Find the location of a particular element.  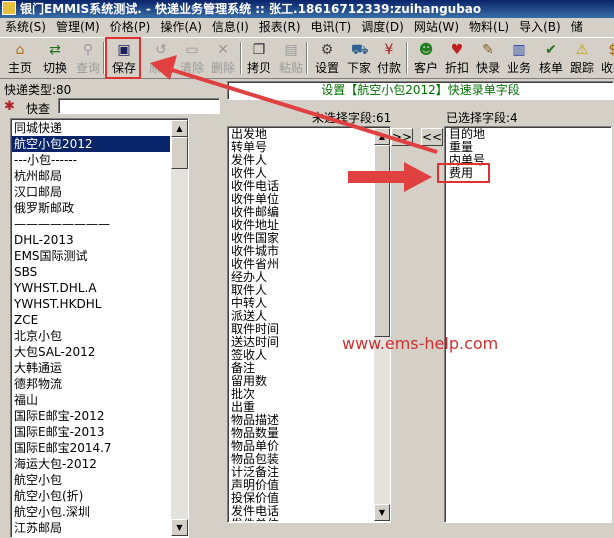

annotation-arrows is located at coordinates (294, 123).